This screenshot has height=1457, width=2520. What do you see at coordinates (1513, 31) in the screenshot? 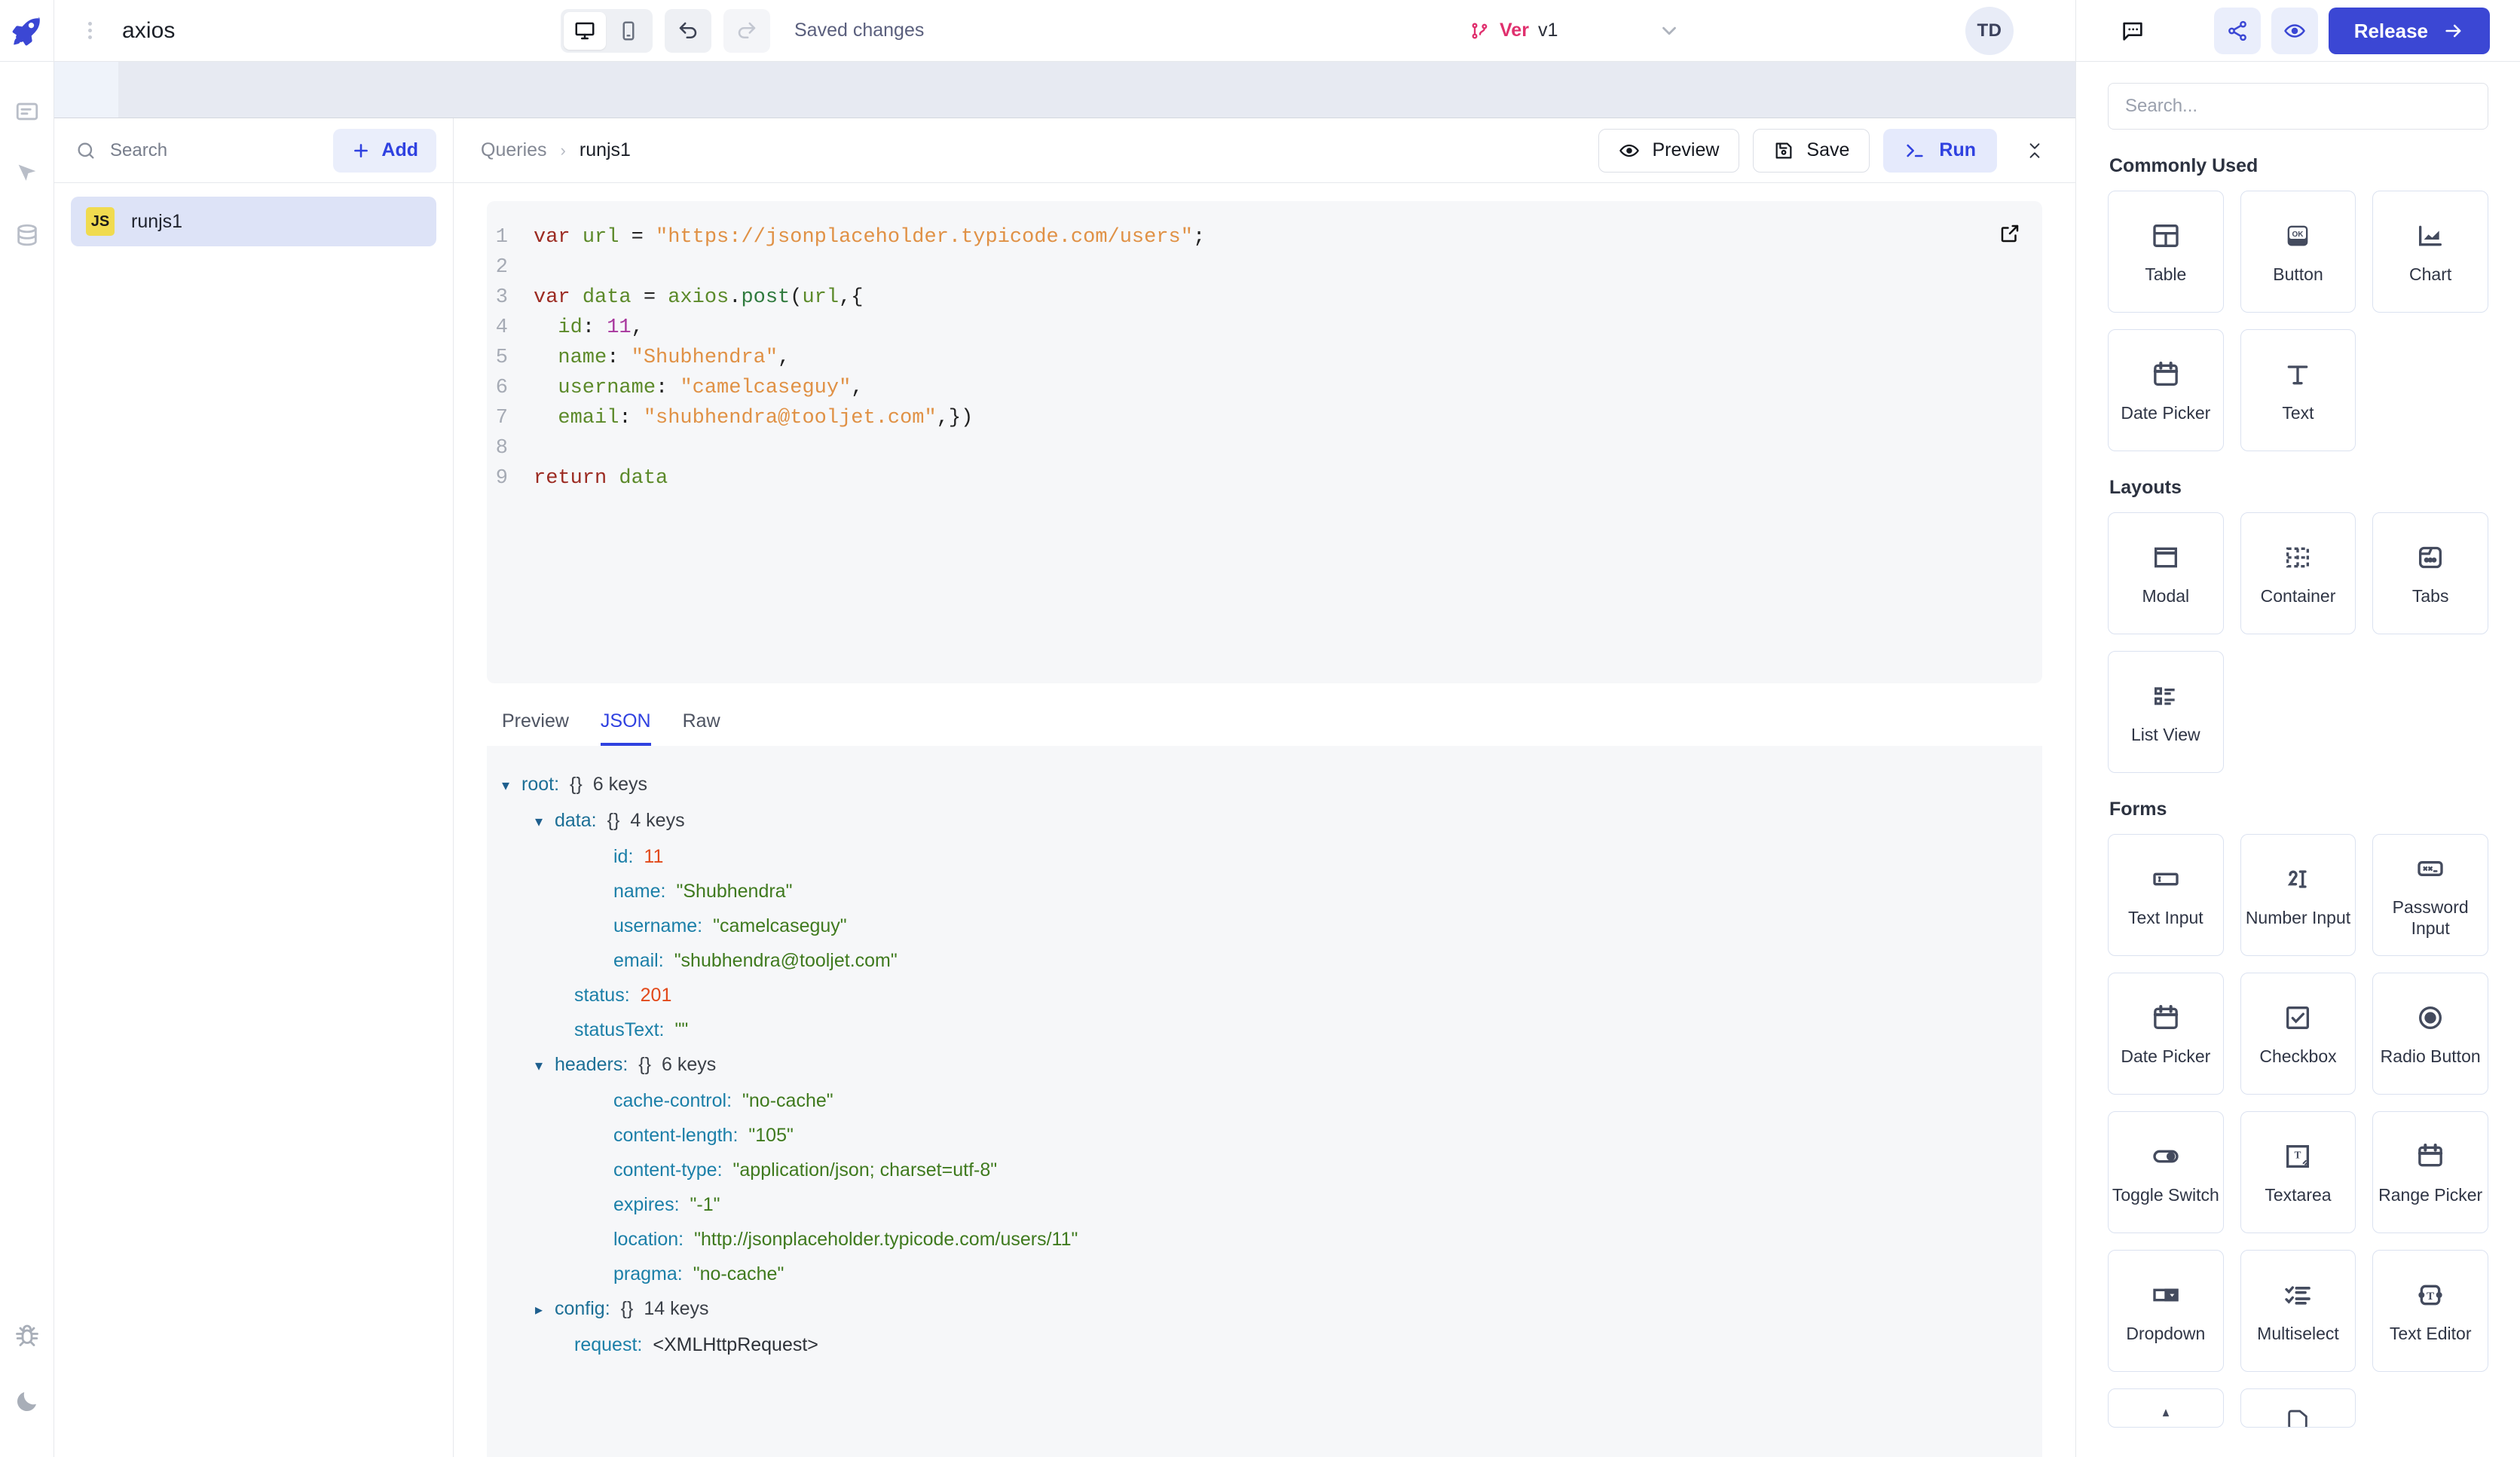
I see `version-selector: Ver v1` at bounding box center [1513, 31].